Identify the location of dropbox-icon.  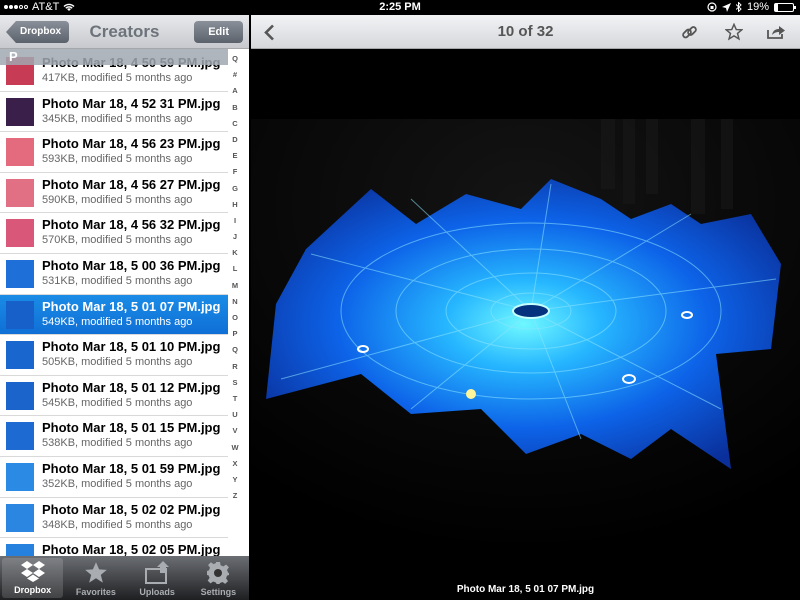
(33, 572).